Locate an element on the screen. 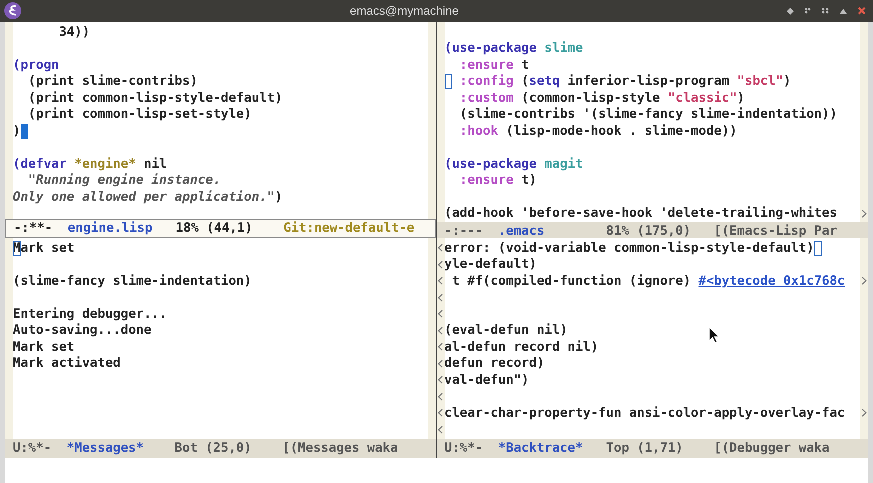 This screenshot has width=873, height=483. code-line: (print slime-contribs) is located at coordinates (112, 82).